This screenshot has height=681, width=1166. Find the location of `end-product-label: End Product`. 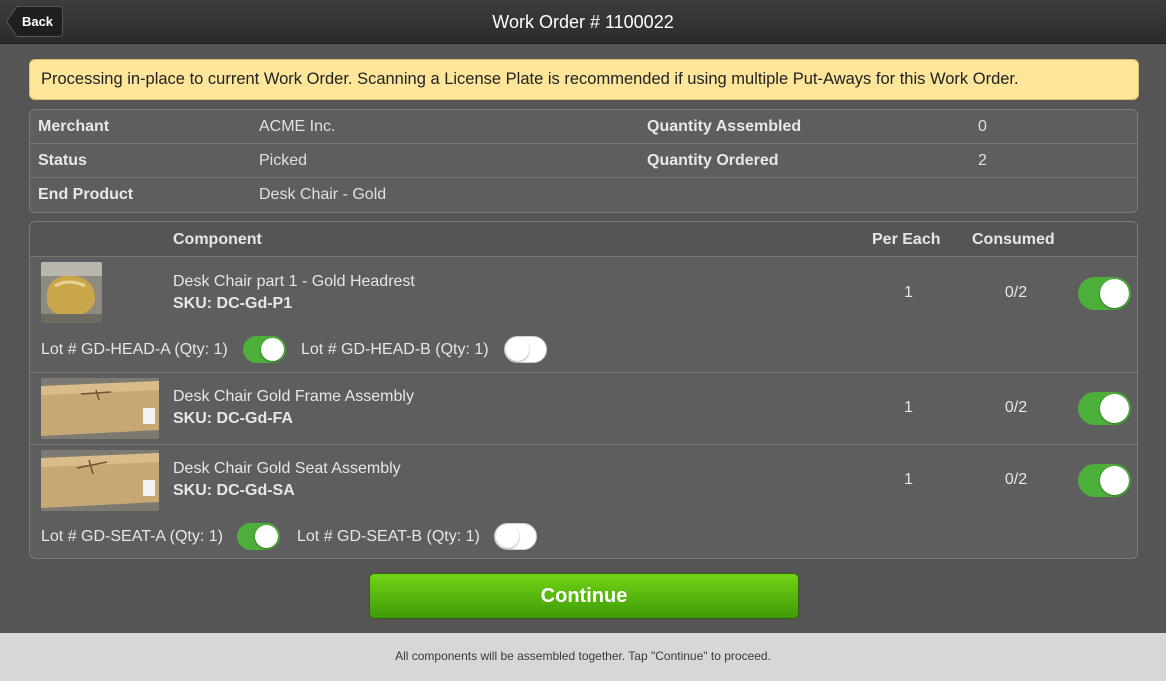

end-product-label: End Product is located at coordinates (86, 194).